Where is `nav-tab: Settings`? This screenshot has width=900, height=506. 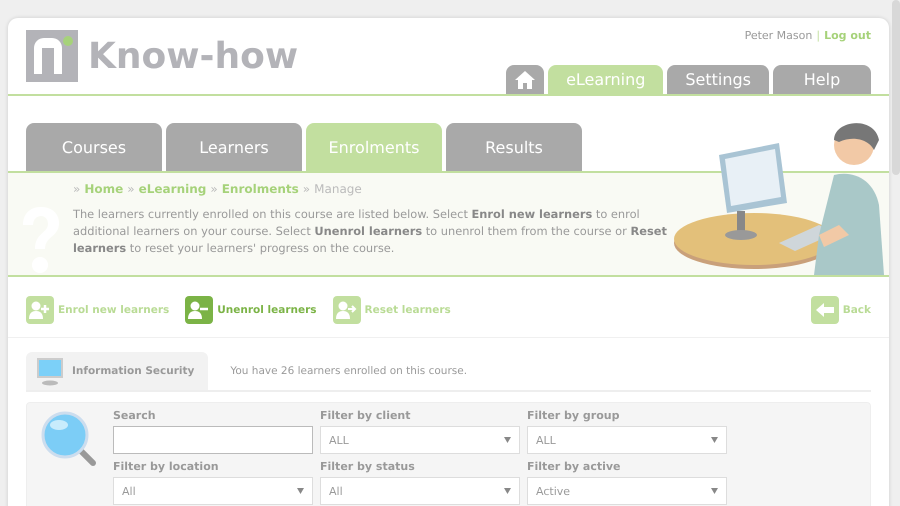 nav-tab: Settings is located at coordinates (718, 79).